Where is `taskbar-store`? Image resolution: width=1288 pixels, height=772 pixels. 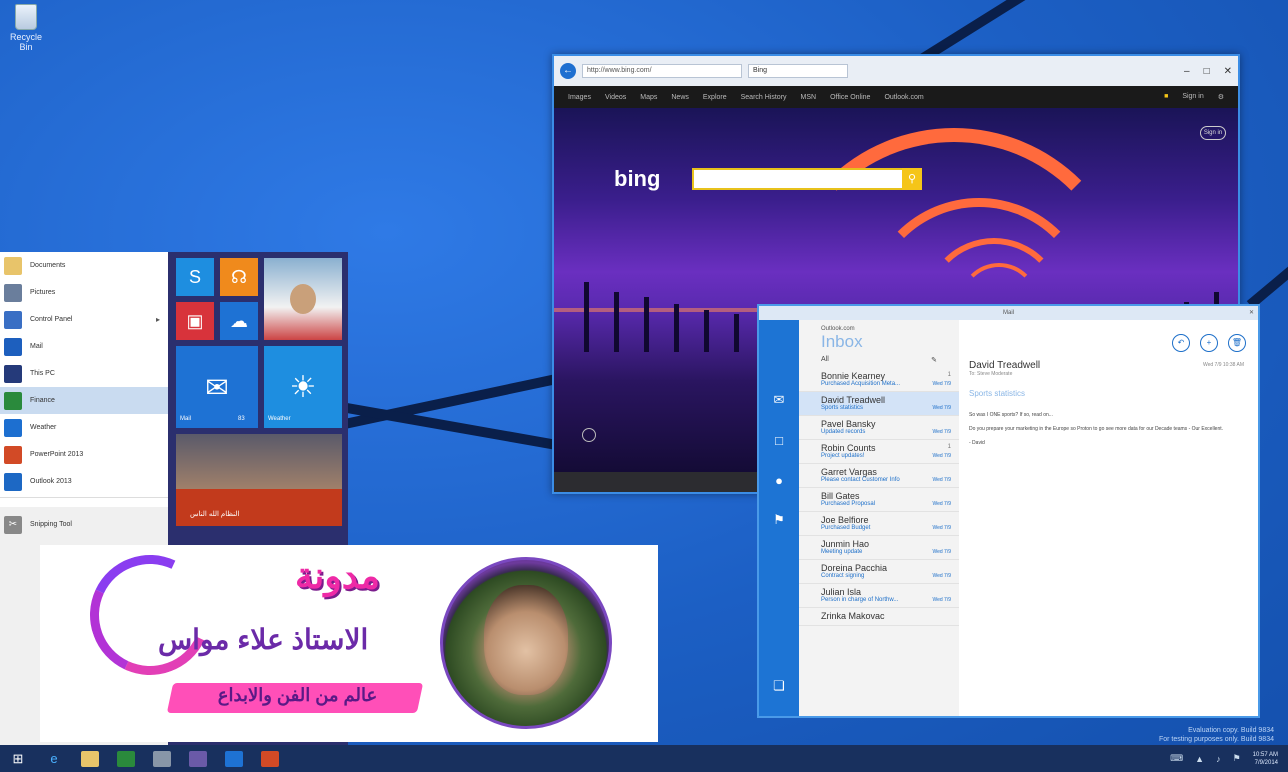 taskbar-store is located at coordinates (234, 758).